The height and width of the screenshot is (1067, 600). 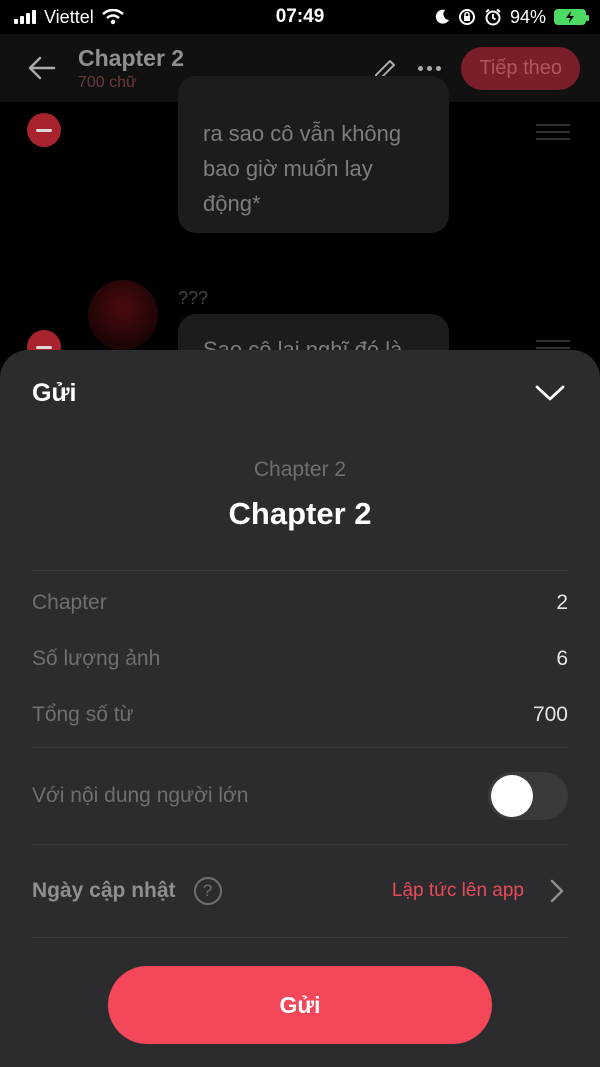 I want to click on send-button: Gửi, so click(x=300, y=1005).